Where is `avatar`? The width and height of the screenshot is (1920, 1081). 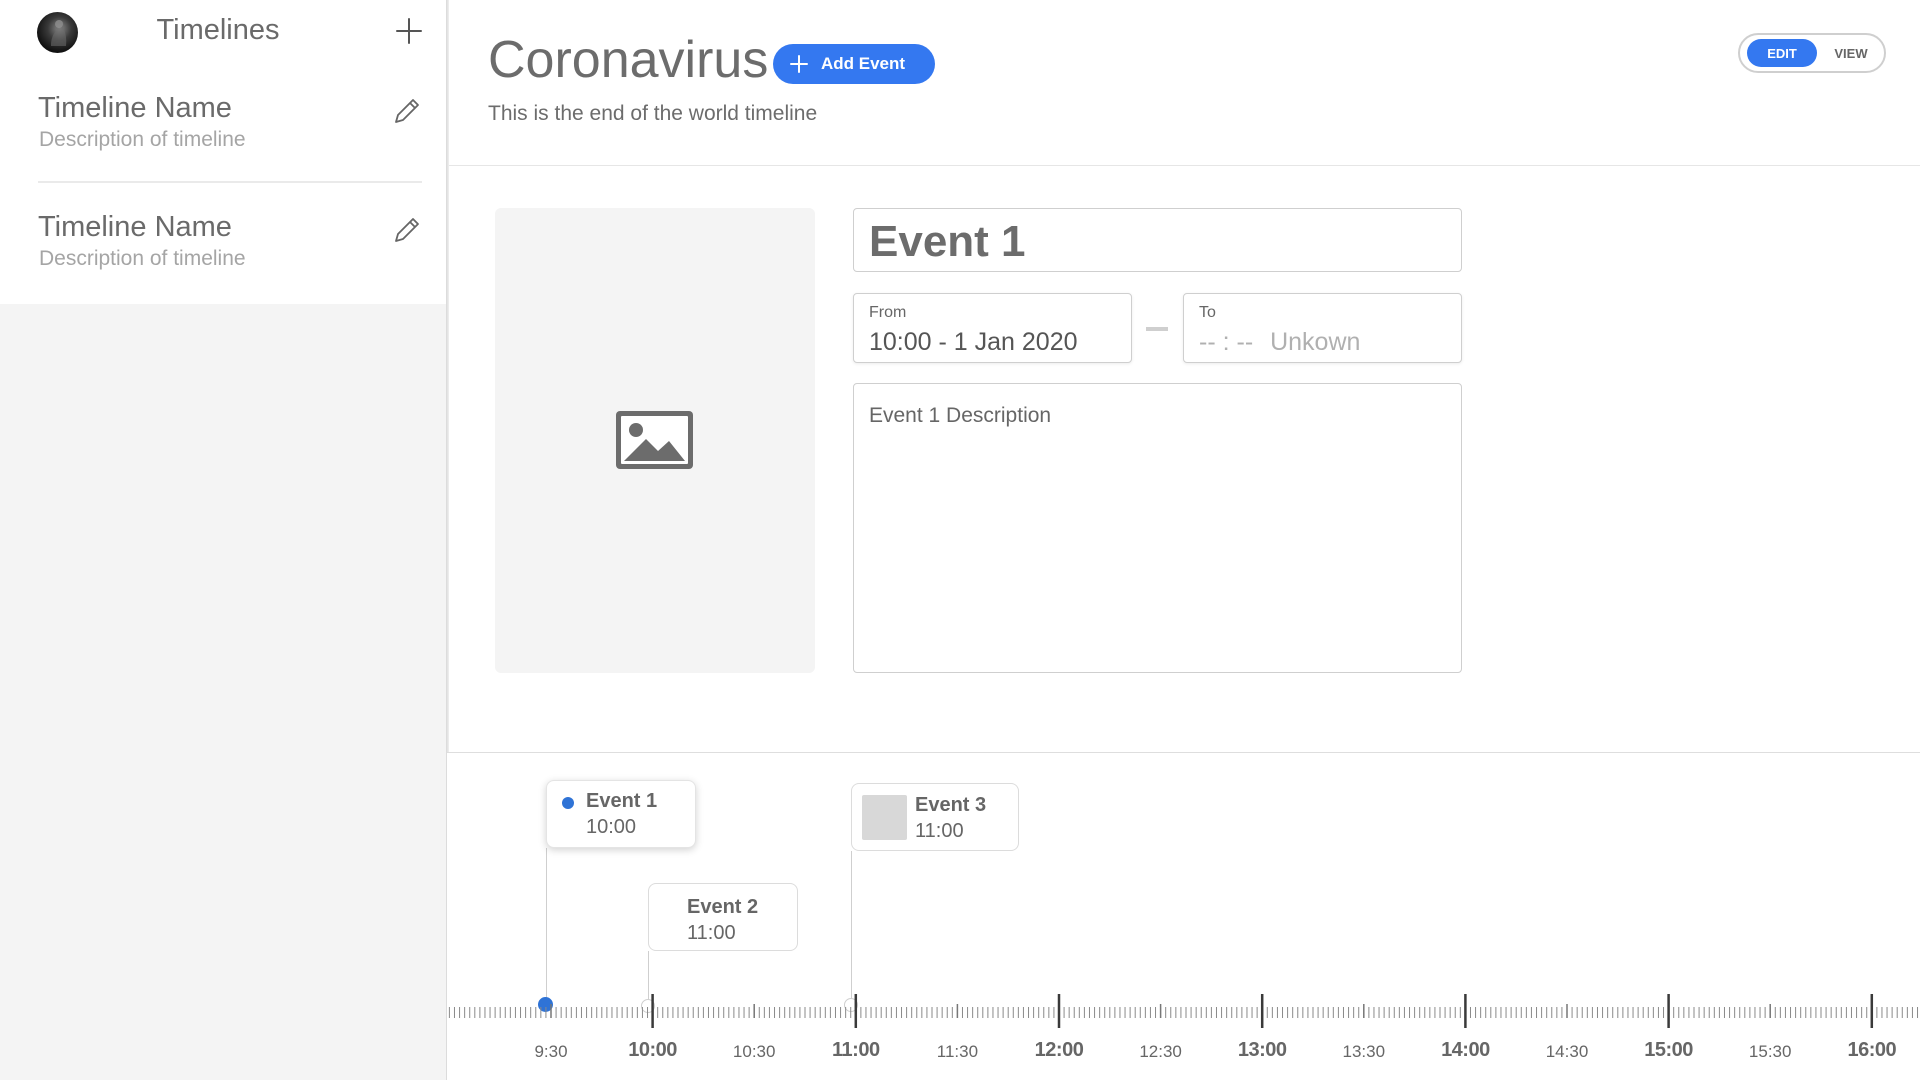
avatar is located at coordinates (57, 32).